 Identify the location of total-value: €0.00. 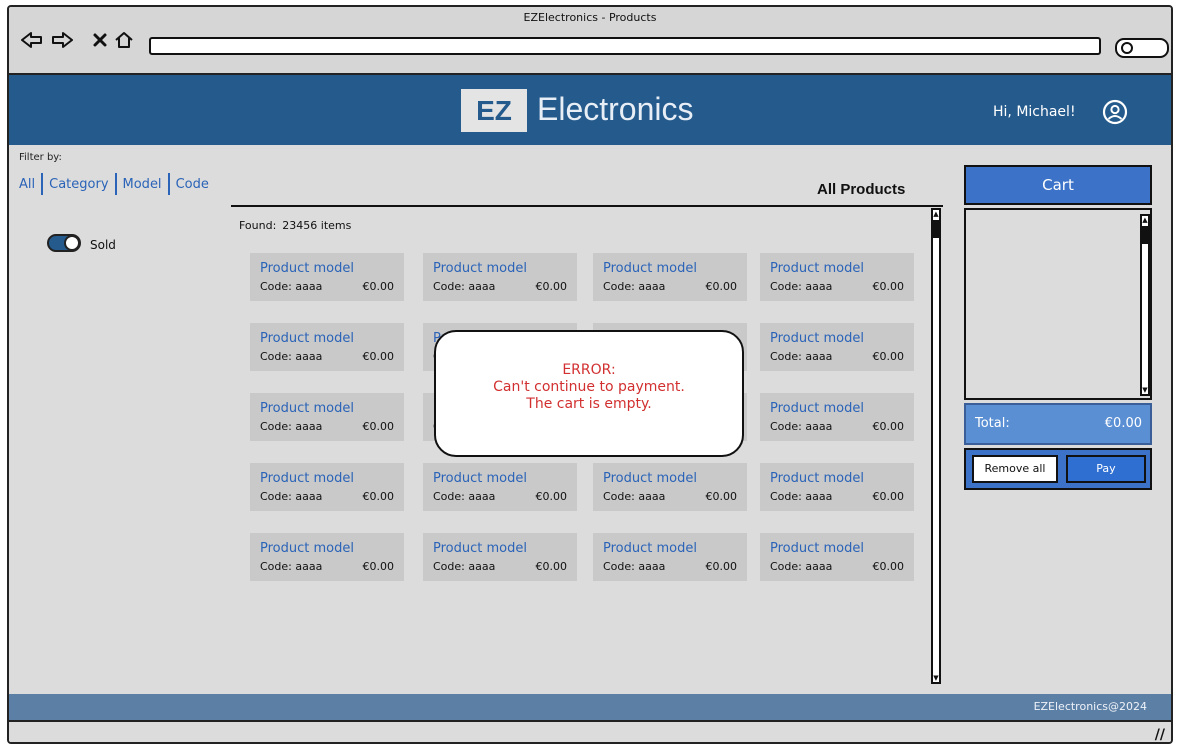
(1123, 423).